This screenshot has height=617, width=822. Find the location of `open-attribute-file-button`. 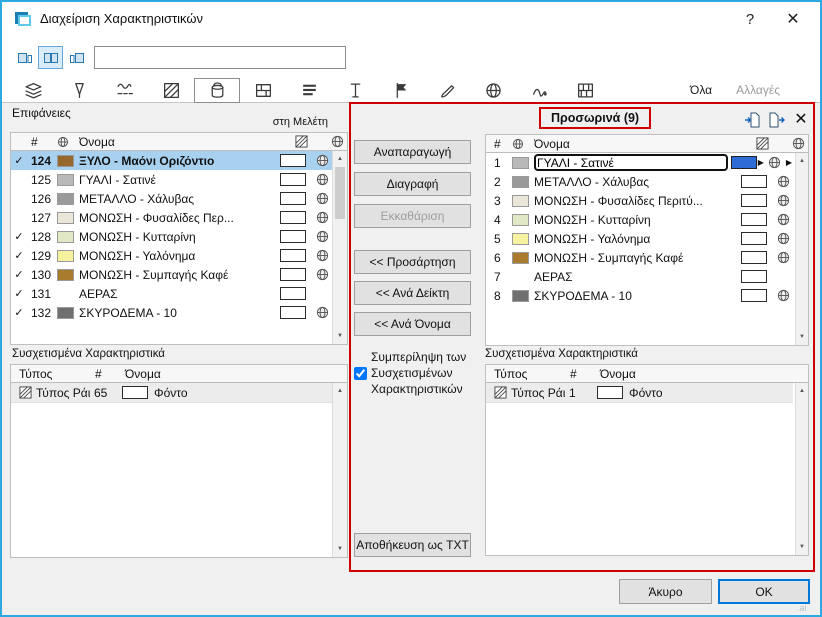

open-attribute-file-button is located at coordinates (753, 120).